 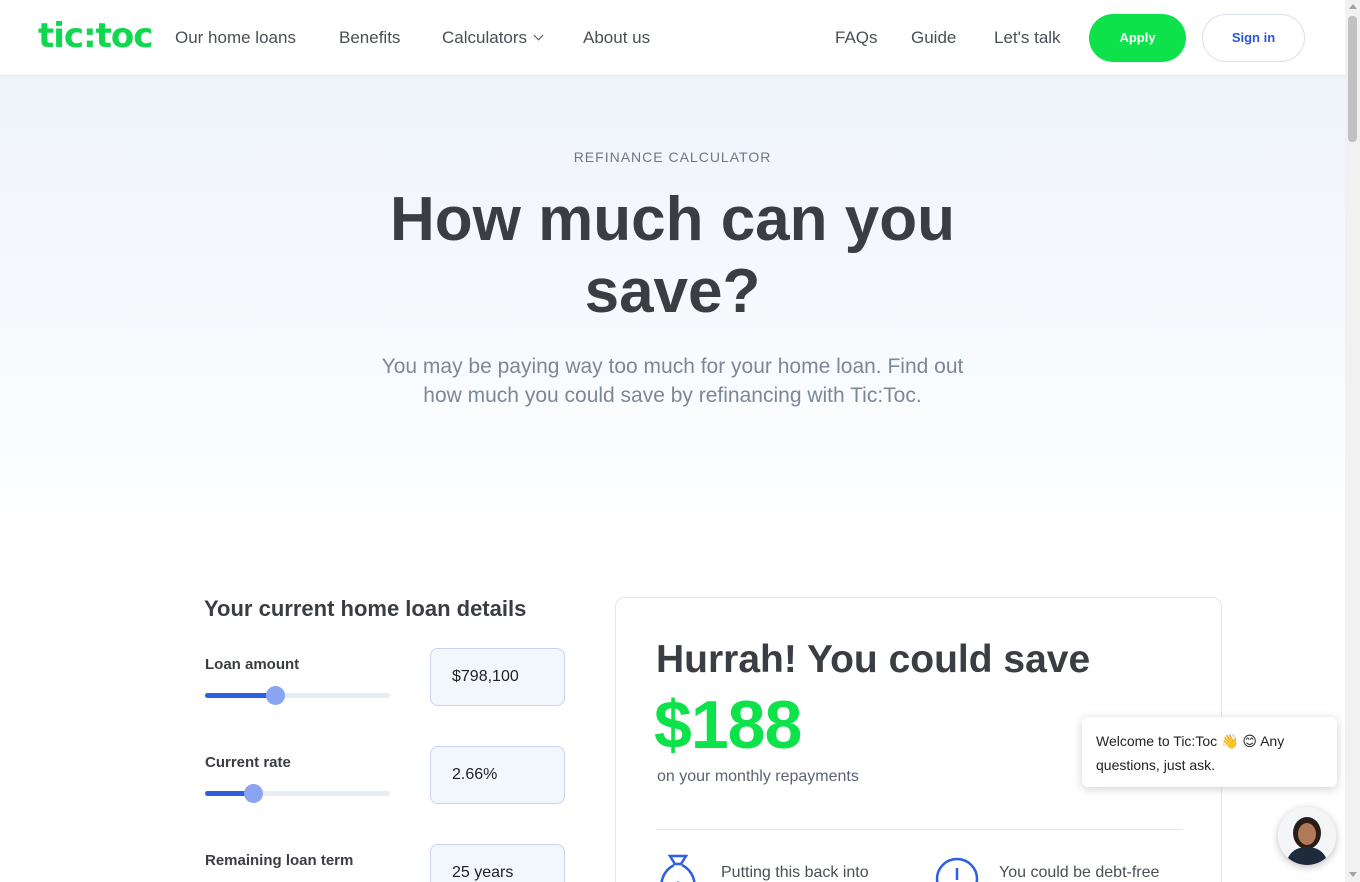 I want to click on loan-amount-label: Loan amount, so click(x=252, y=664).